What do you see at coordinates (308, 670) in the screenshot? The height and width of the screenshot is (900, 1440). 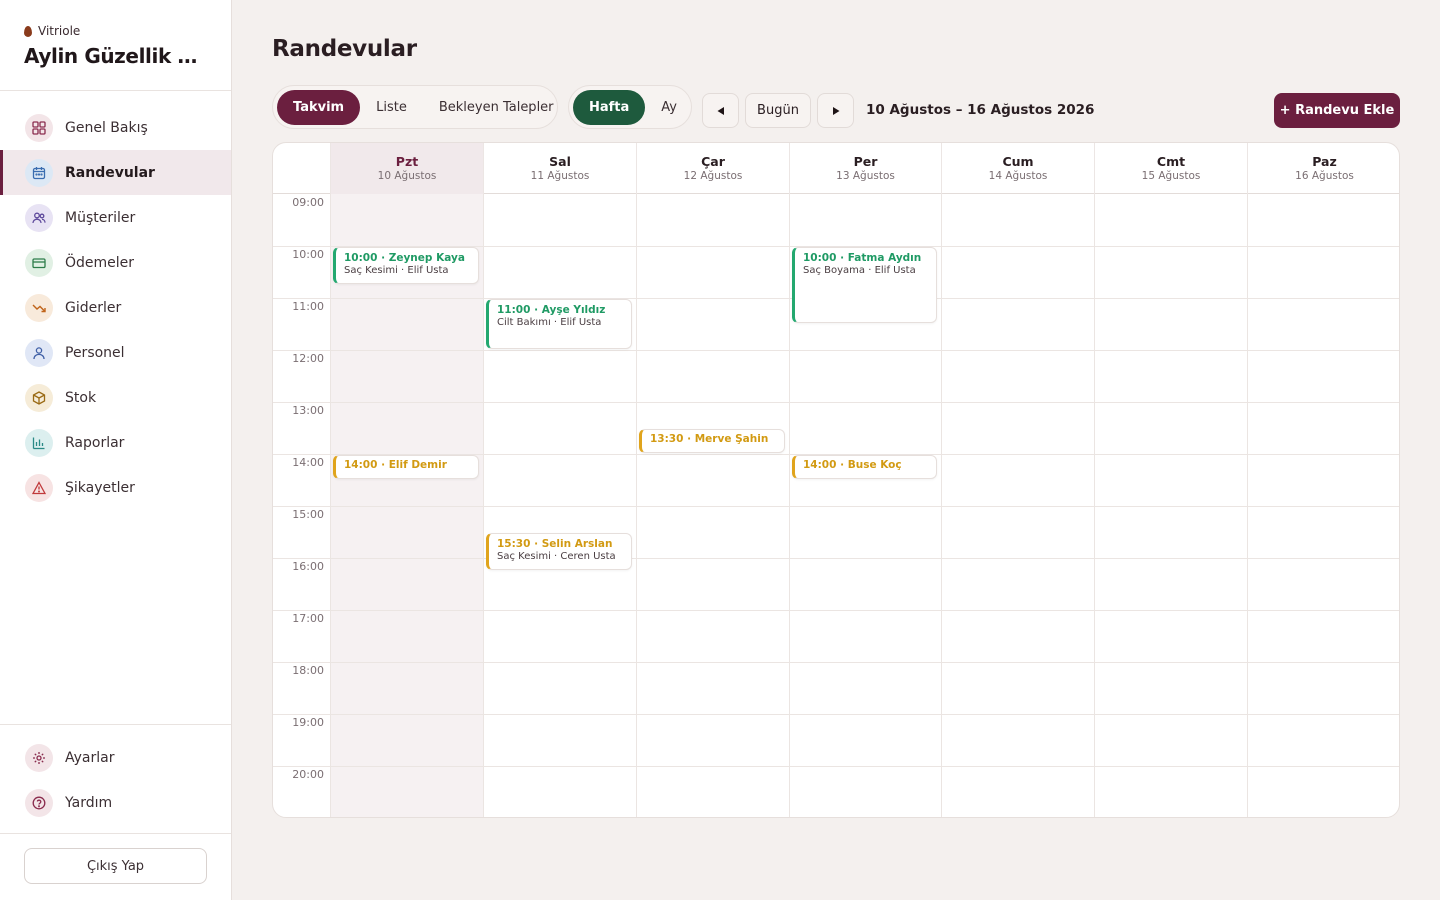 I see `time-label: 18:00` at bounding box center [308, 670].